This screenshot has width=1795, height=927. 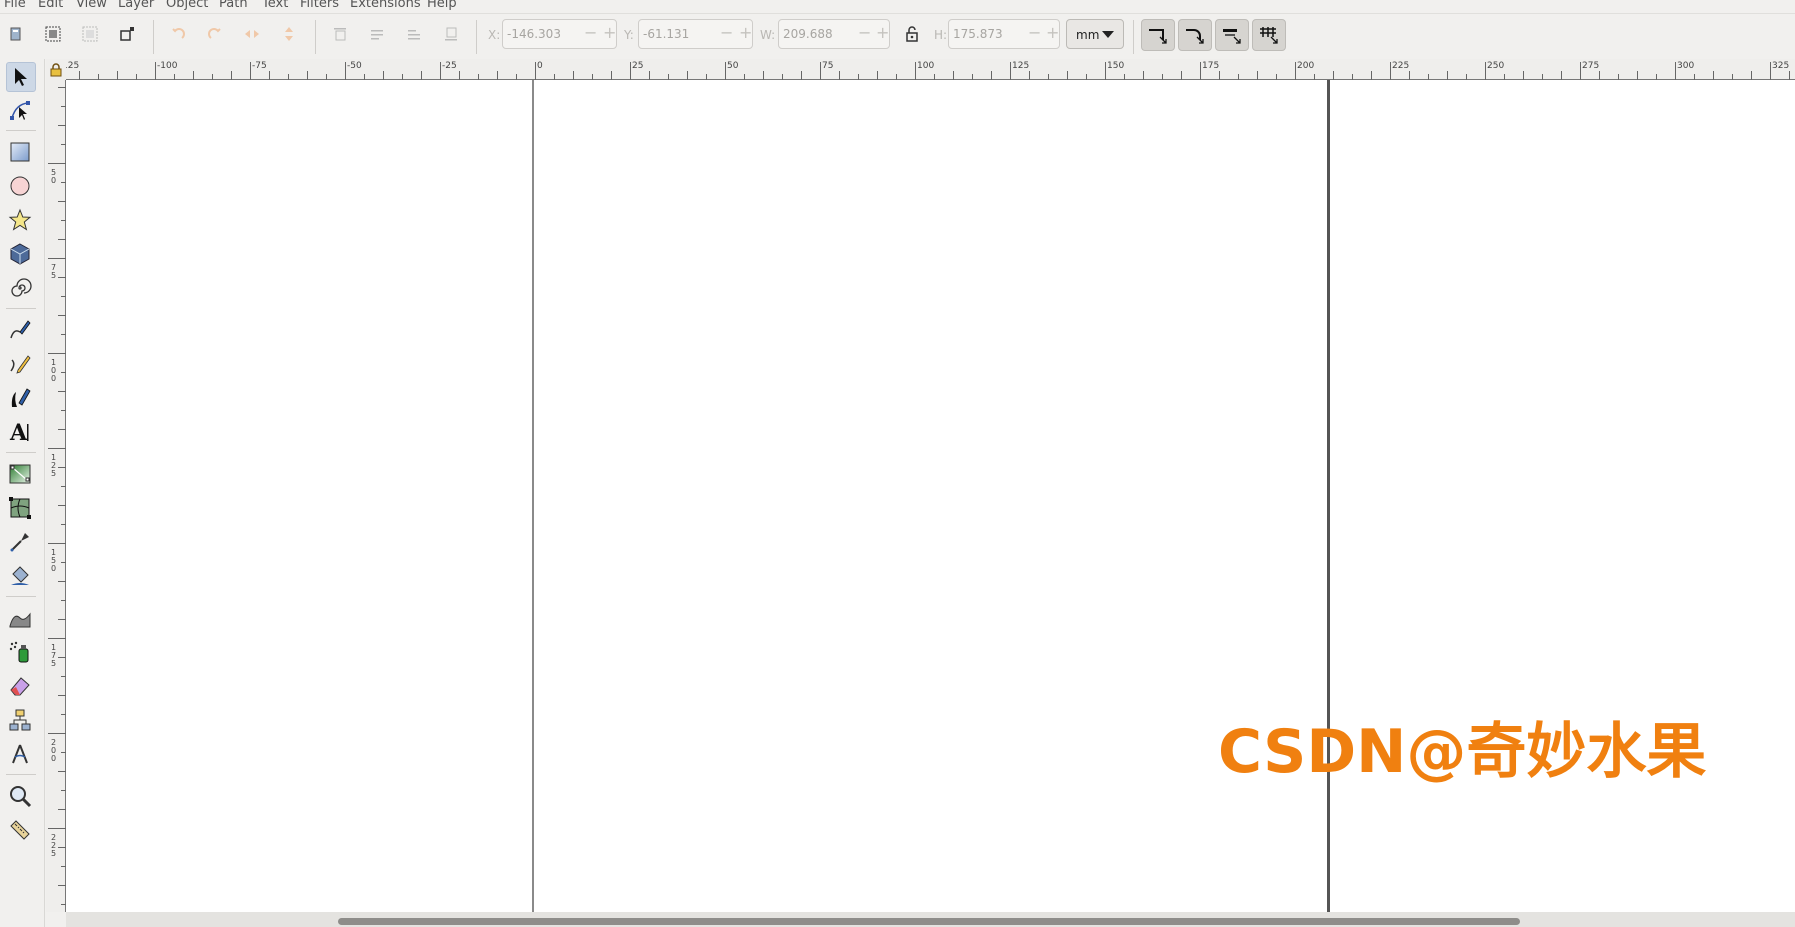 What do you see at coordinates (340, 34) in the screenshot?
I see `raise-to-top-icon` at bounding box center [340, 34].